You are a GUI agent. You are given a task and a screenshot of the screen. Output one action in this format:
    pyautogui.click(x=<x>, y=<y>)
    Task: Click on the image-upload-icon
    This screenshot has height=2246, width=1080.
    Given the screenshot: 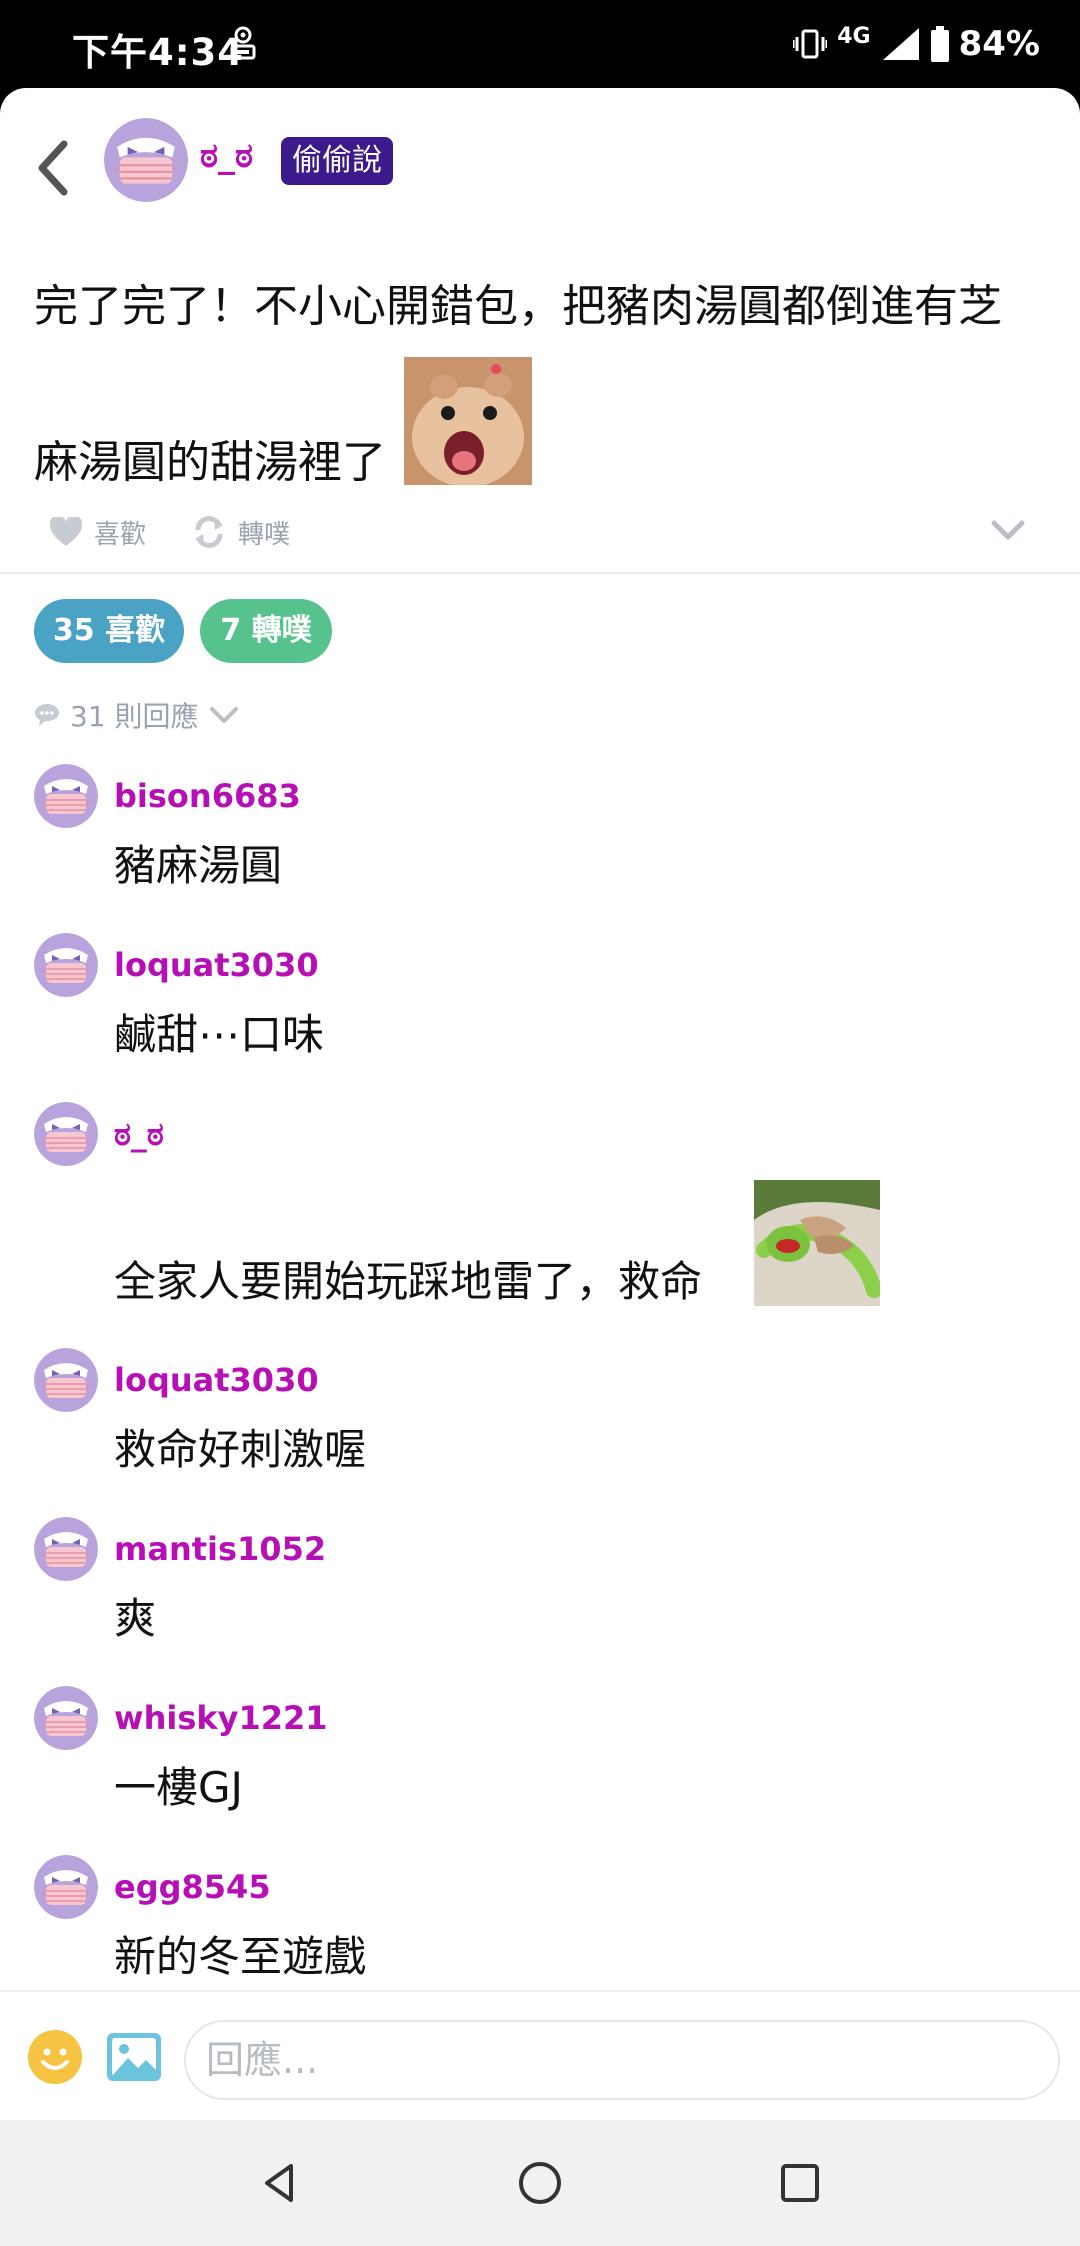 What is the action you would take?
    pyautogui.click(x=134, y=2057)
    